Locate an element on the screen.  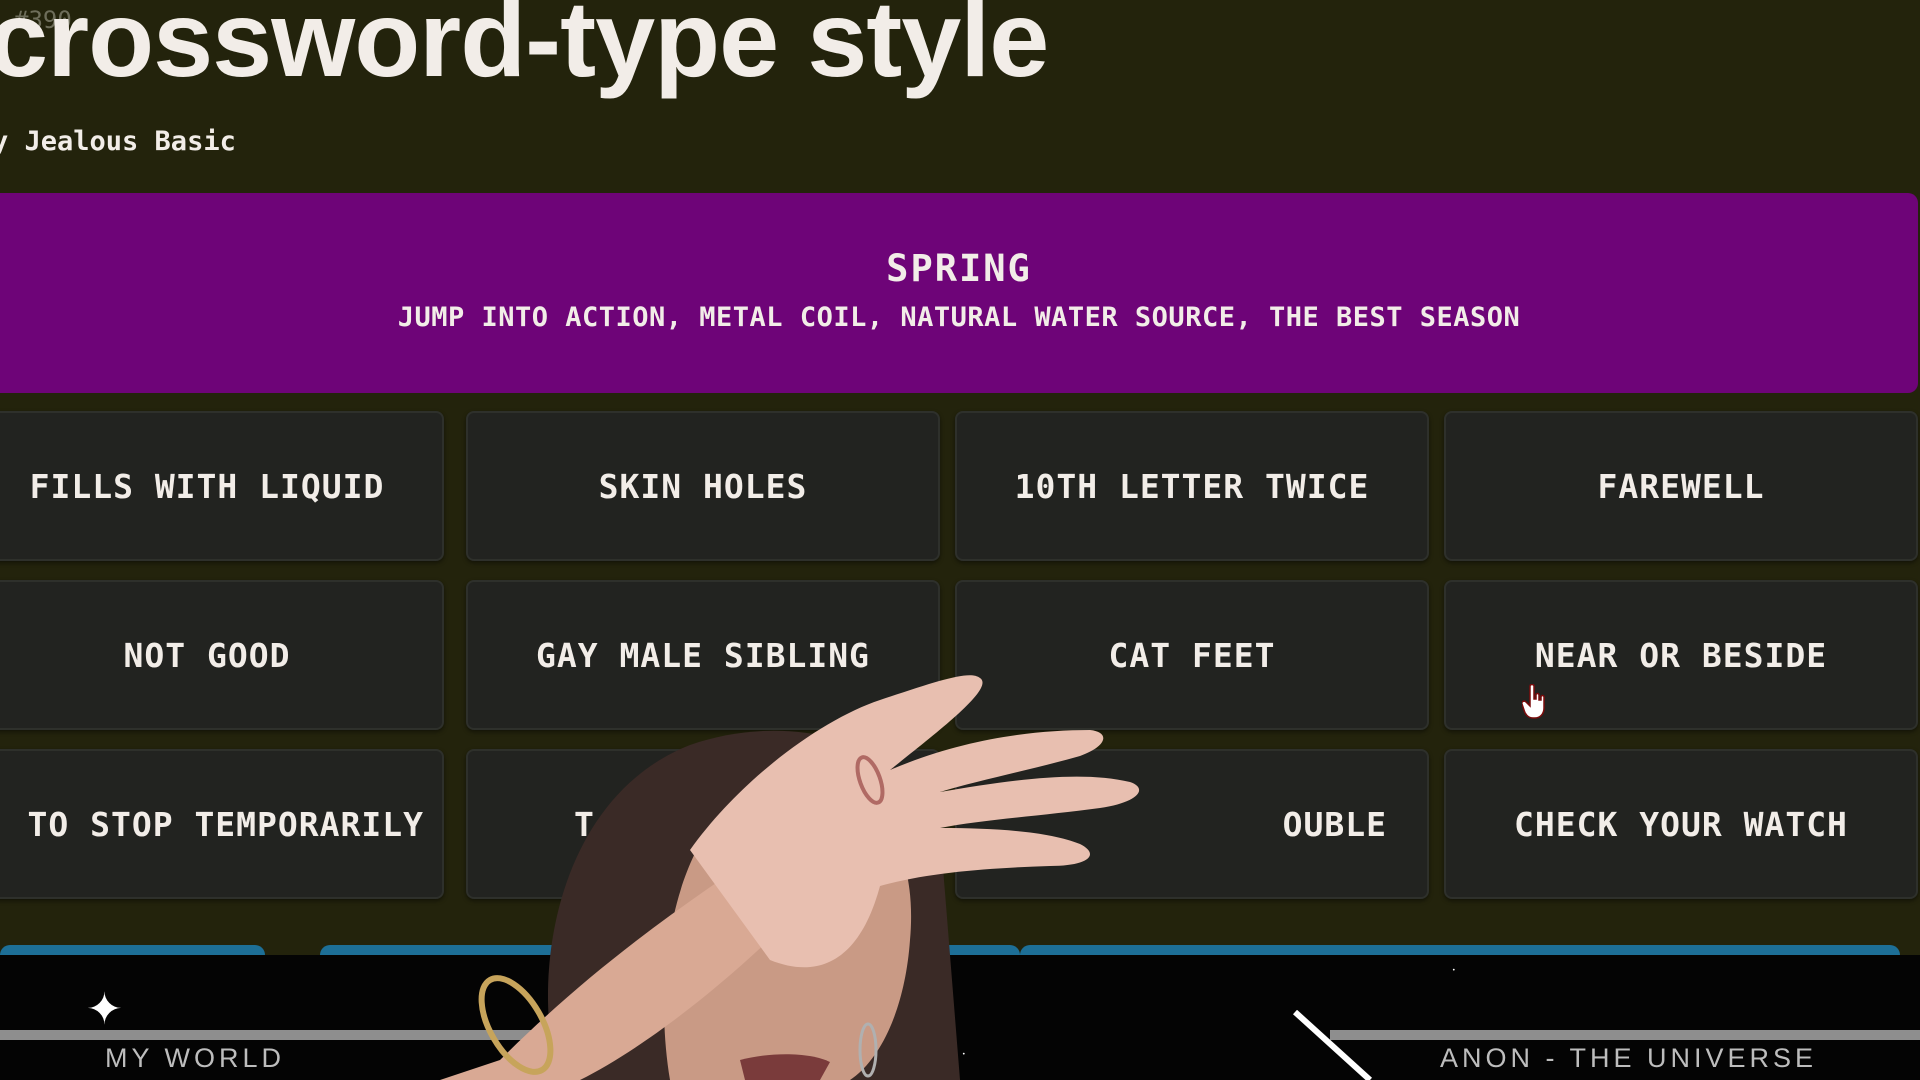
word-tile: FILLS WITH LIQUID is located at coordinates (222, 486).